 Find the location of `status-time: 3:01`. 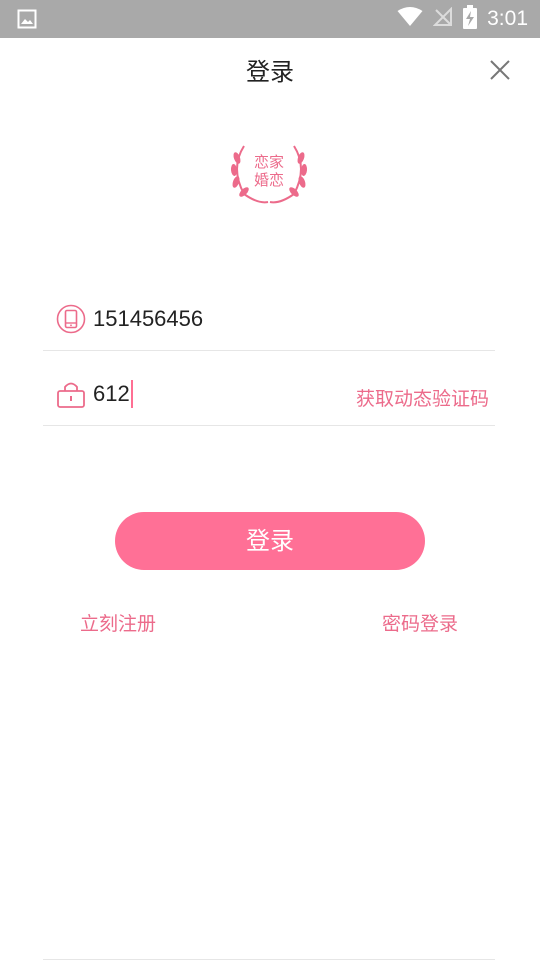

status-time: 3:01 is located at coordinates (507, 18).